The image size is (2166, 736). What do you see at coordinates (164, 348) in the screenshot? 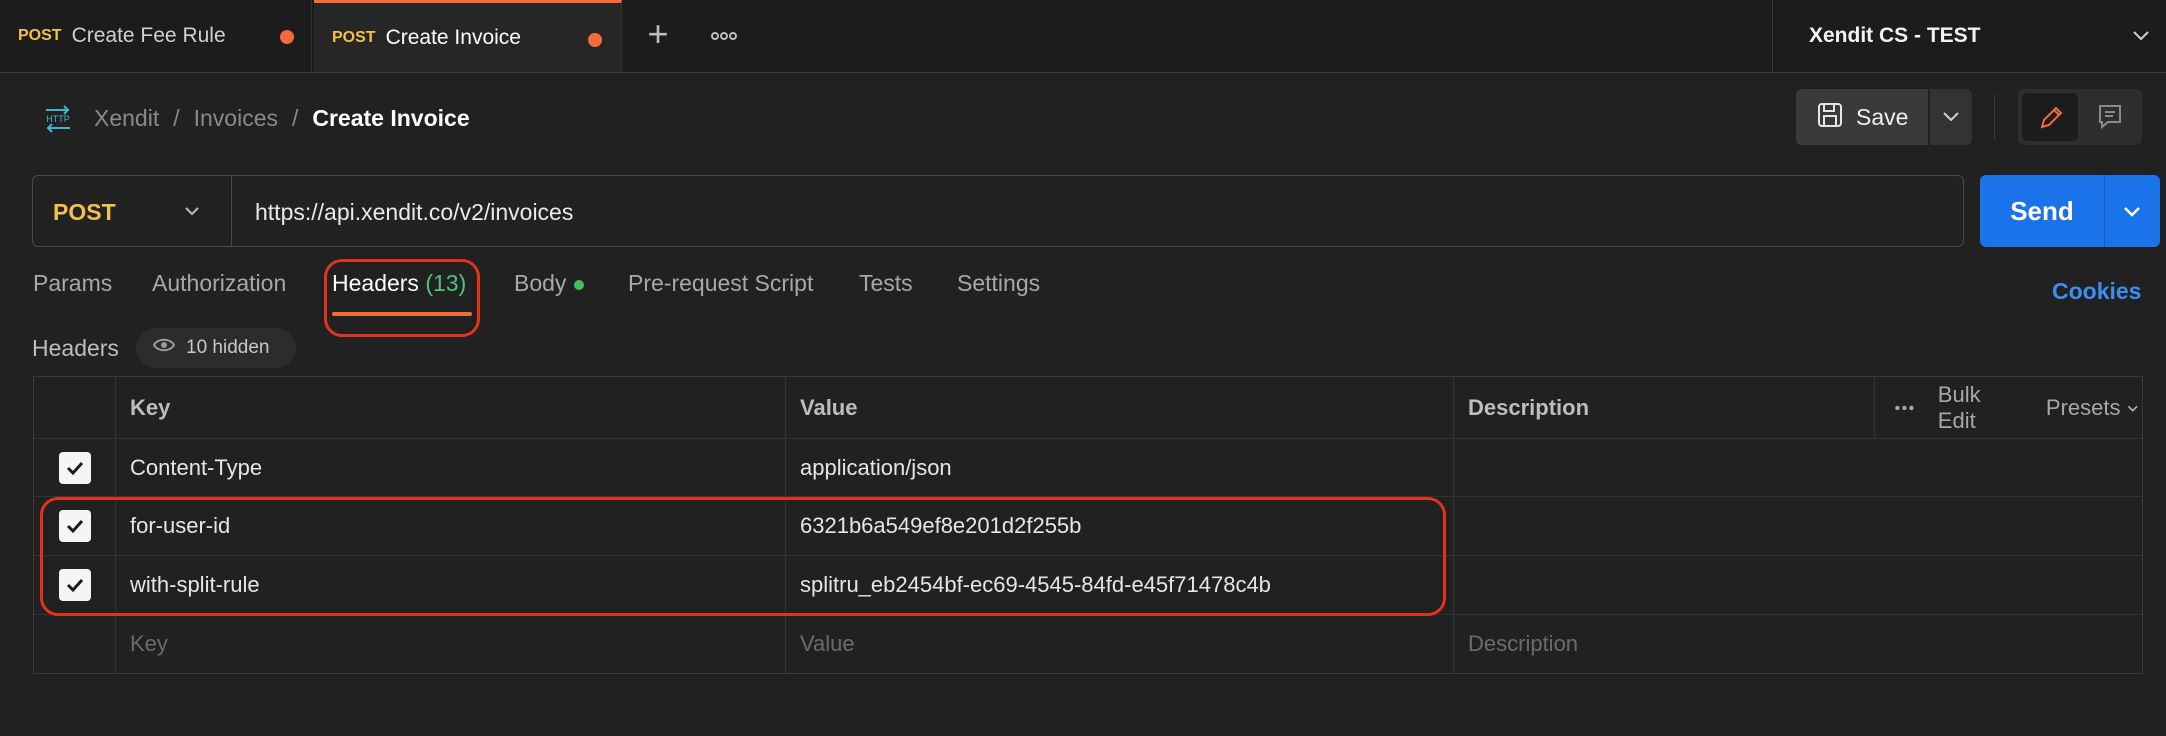
I see `eye-icon` at bounding box center [164, 348].